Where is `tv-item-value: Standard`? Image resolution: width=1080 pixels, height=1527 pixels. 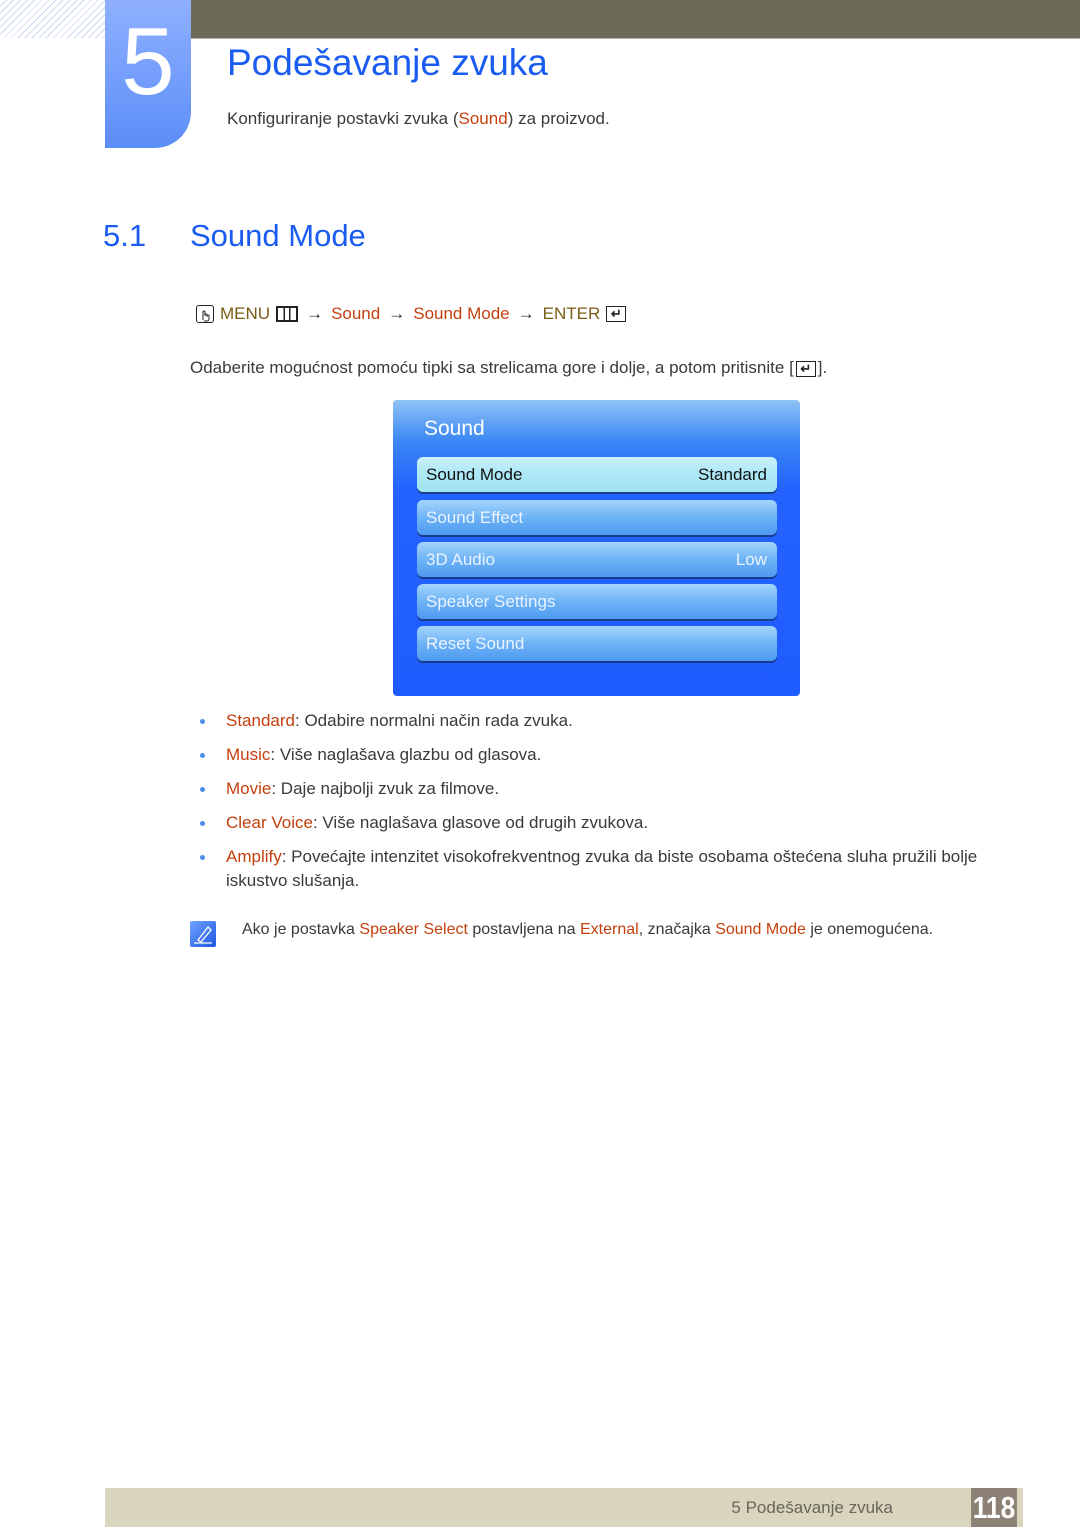 tv-item-value: Standard is located at coordinates (732, 474).